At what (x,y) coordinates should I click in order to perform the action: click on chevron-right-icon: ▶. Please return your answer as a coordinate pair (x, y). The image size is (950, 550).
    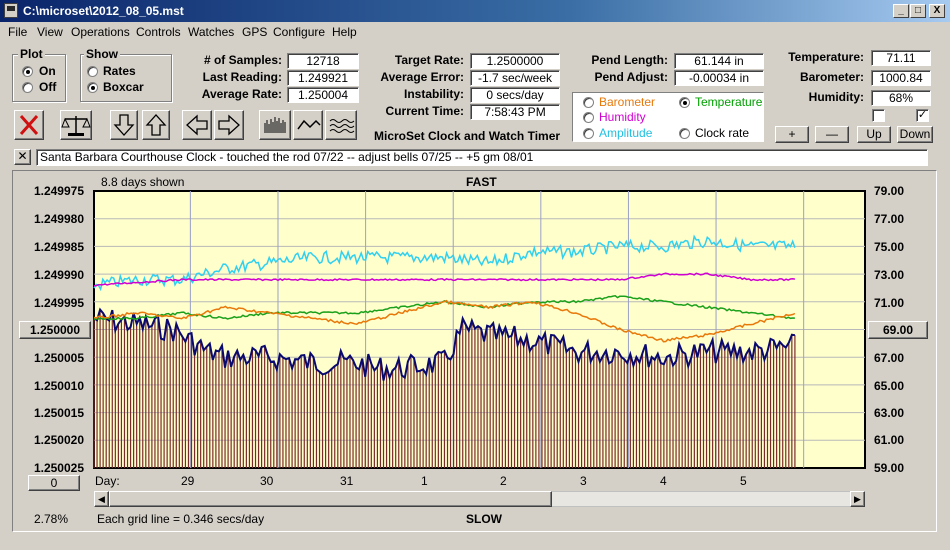
    Looking at the image, I should click on (857, 499).